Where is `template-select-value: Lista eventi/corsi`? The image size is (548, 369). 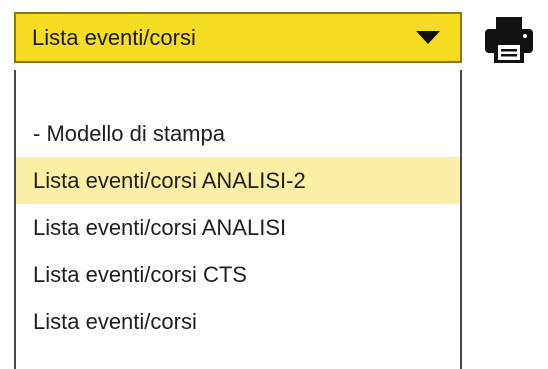 template-select-value: Lista eventi/corsi is located at coordinates (114, 37).